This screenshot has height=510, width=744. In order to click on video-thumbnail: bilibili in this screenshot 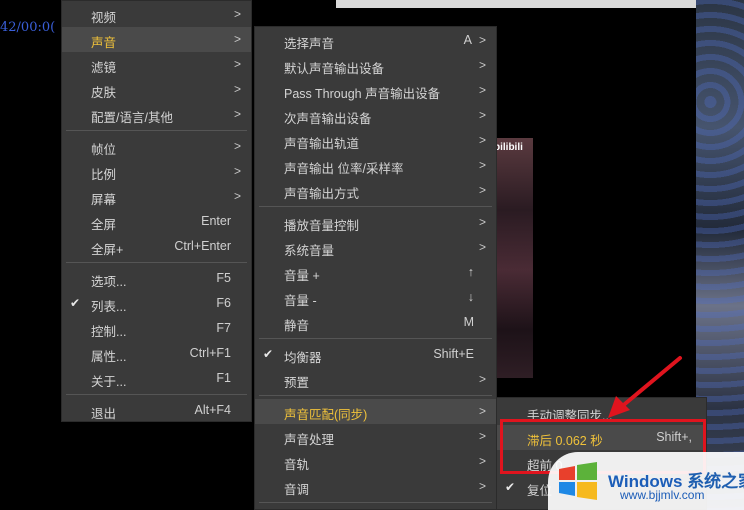, I will do `click(512, 258)`.